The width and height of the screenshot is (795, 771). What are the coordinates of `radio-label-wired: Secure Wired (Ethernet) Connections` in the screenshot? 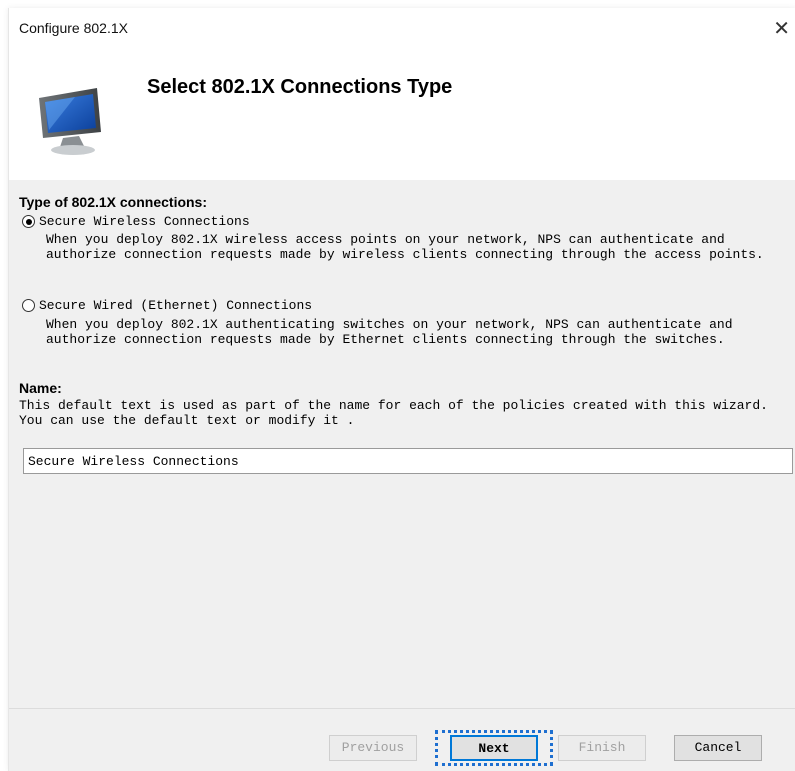 It's located at (176, 305).